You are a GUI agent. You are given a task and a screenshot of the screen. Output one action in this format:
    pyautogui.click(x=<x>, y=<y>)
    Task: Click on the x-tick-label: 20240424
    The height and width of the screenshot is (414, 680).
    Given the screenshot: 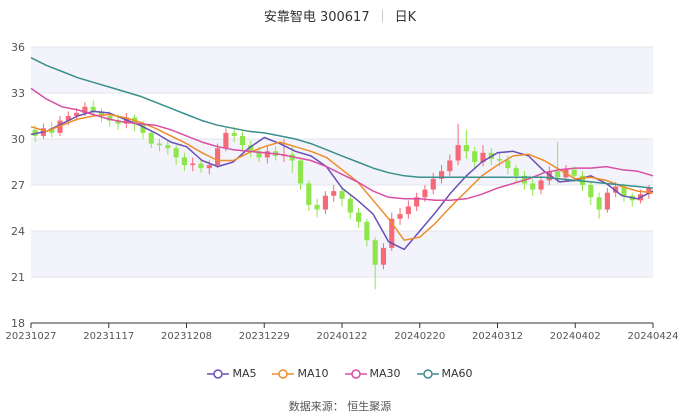 What is the action you would take?
    pyautogui.click(x=653, y=336)
    